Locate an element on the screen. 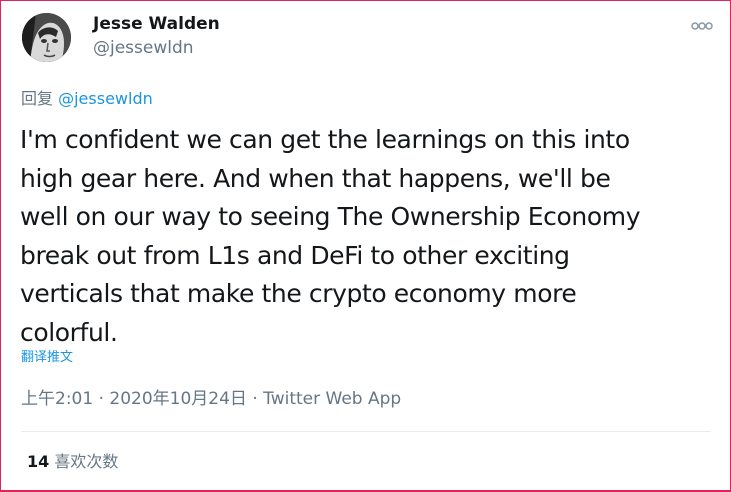 The width and height of the screenshot is (731, 492). likes-count-link: 14 喜欢次数 is located at coordinates (72, 462).